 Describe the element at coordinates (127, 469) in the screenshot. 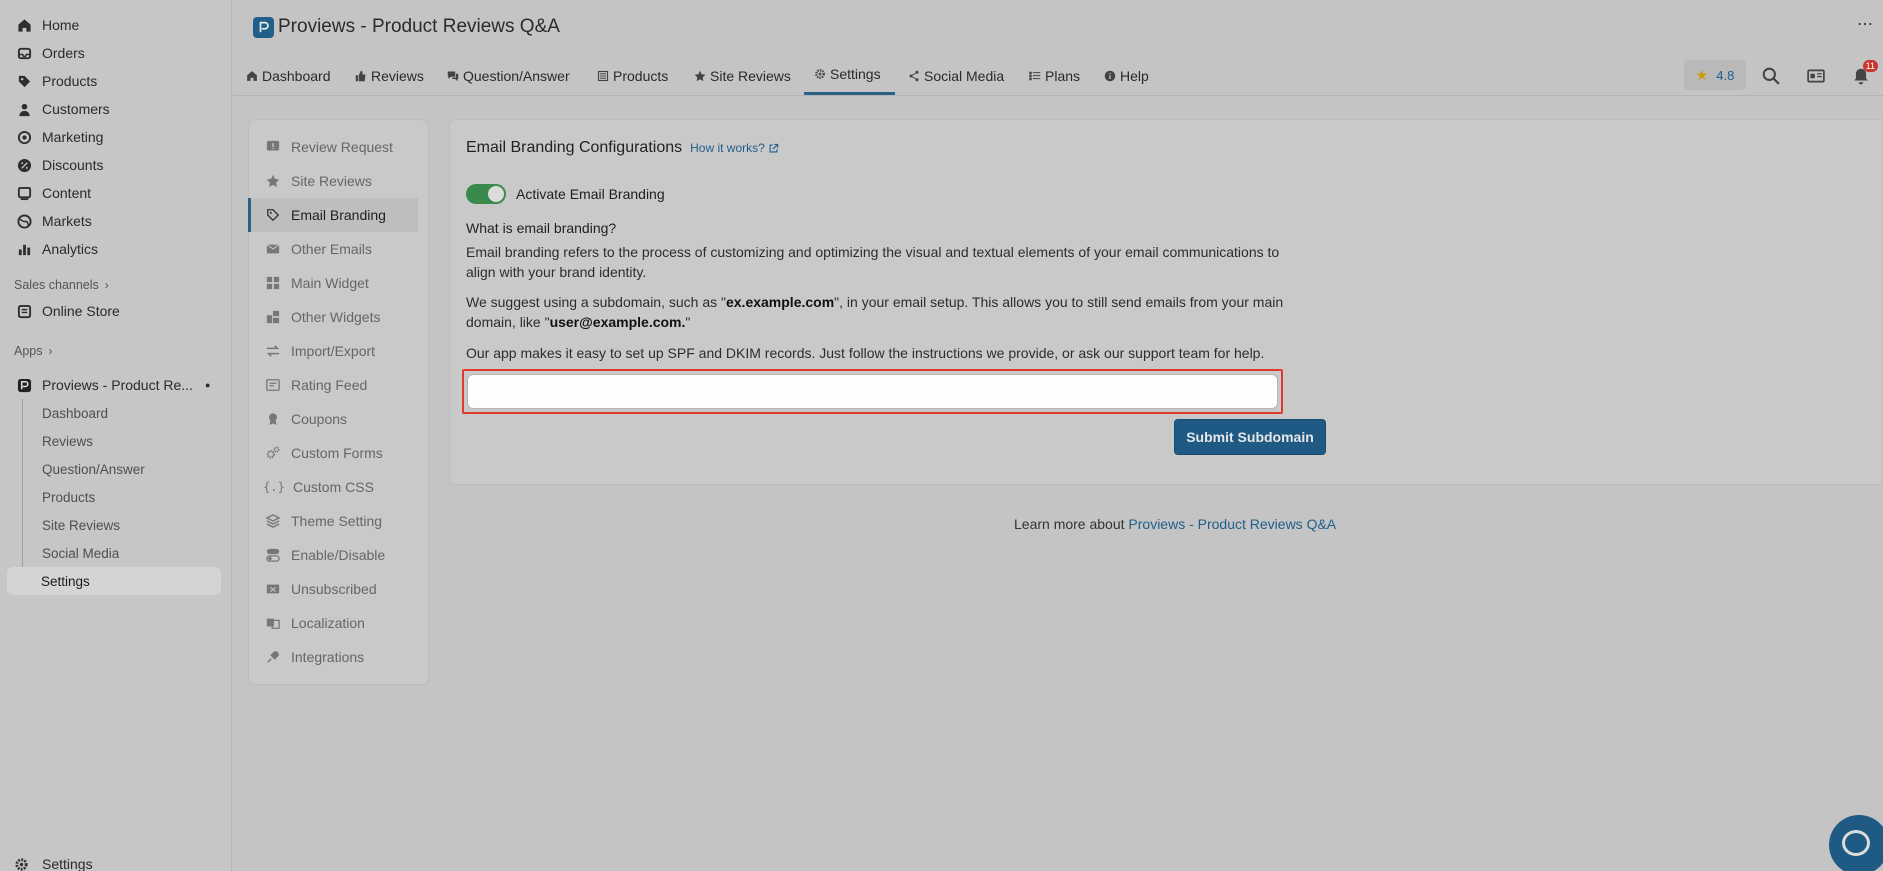

I see `app-sub-question-answer: Question/Answer` at that location.